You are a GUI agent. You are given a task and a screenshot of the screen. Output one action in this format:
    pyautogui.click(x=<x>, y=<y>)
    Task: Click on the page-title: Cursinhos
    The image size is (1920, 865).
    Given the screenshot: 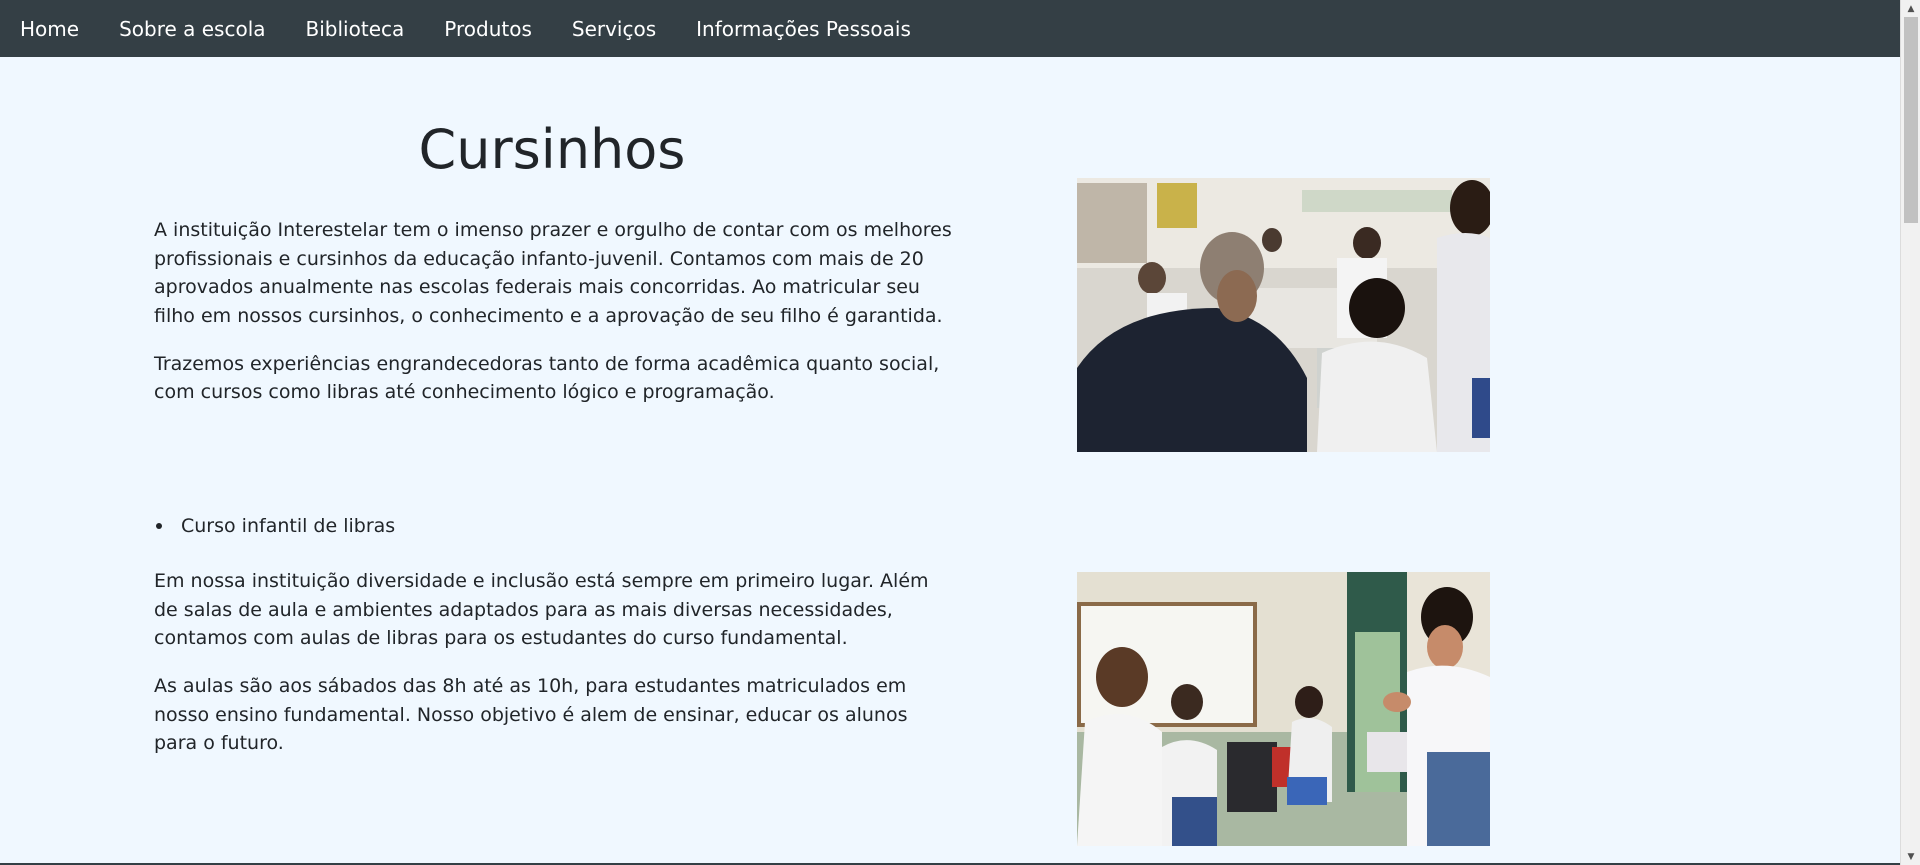 What is the action you would take?
    pyautogui.click(x=552, y=149)
    